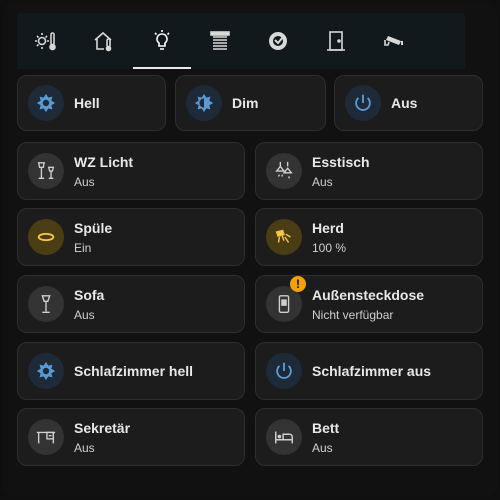  What do you see at coordinates (404, 103) in the screenshot?
I see `scene-label: Aus` at bounding box center [404, 103].